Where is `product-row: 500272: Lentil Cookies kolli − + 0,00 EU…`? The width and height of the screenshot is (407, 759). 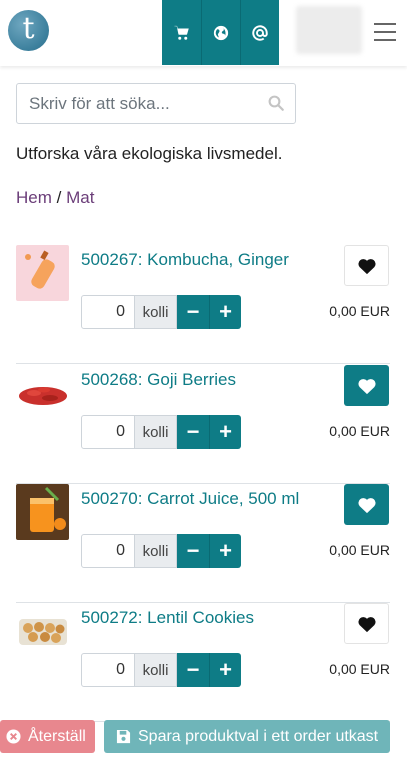 product-row: 500272: Lentil Cookies kolli − + 0,00 EU… is located at coordinates (203, 662).